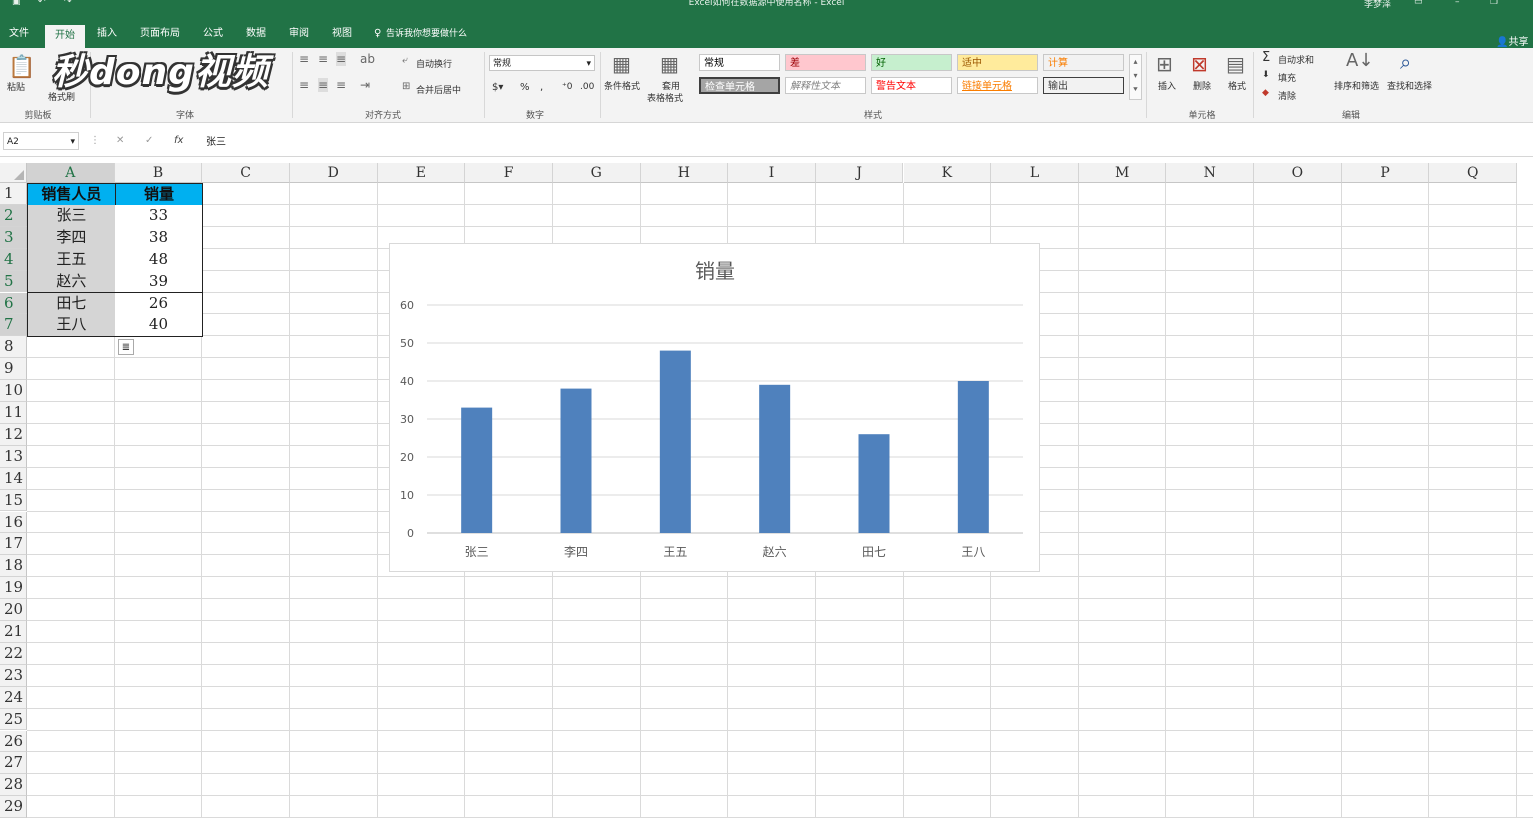  What do you see at coordinates (216, 140) in the screenshot?
I see `formula-input: 张三` at bounding box center [216, 140].